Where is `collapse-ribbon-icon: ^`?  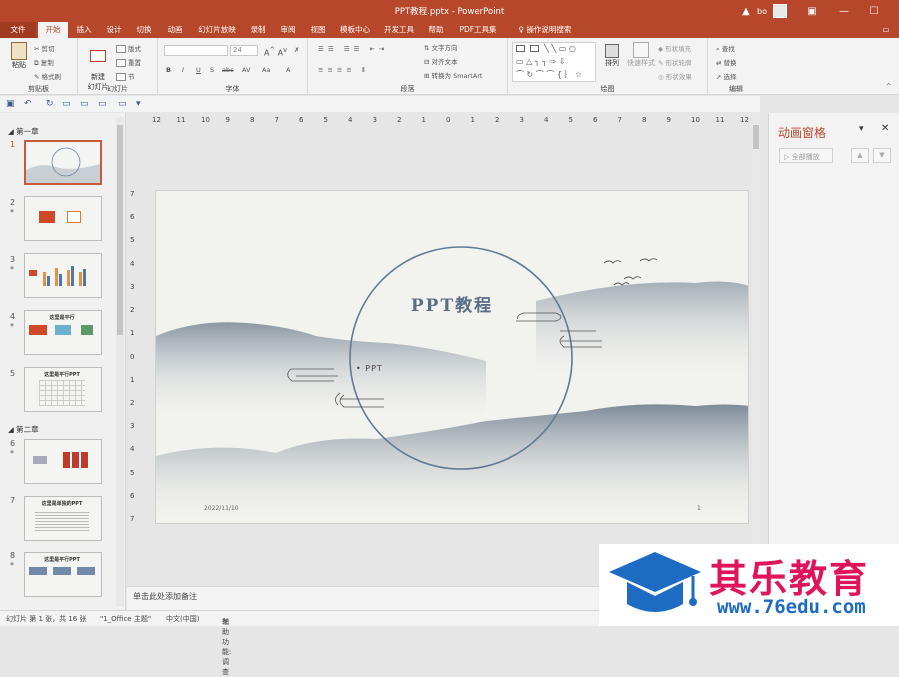 collapse-ribbon-icon: ^ is located at coordinates (888, 86).